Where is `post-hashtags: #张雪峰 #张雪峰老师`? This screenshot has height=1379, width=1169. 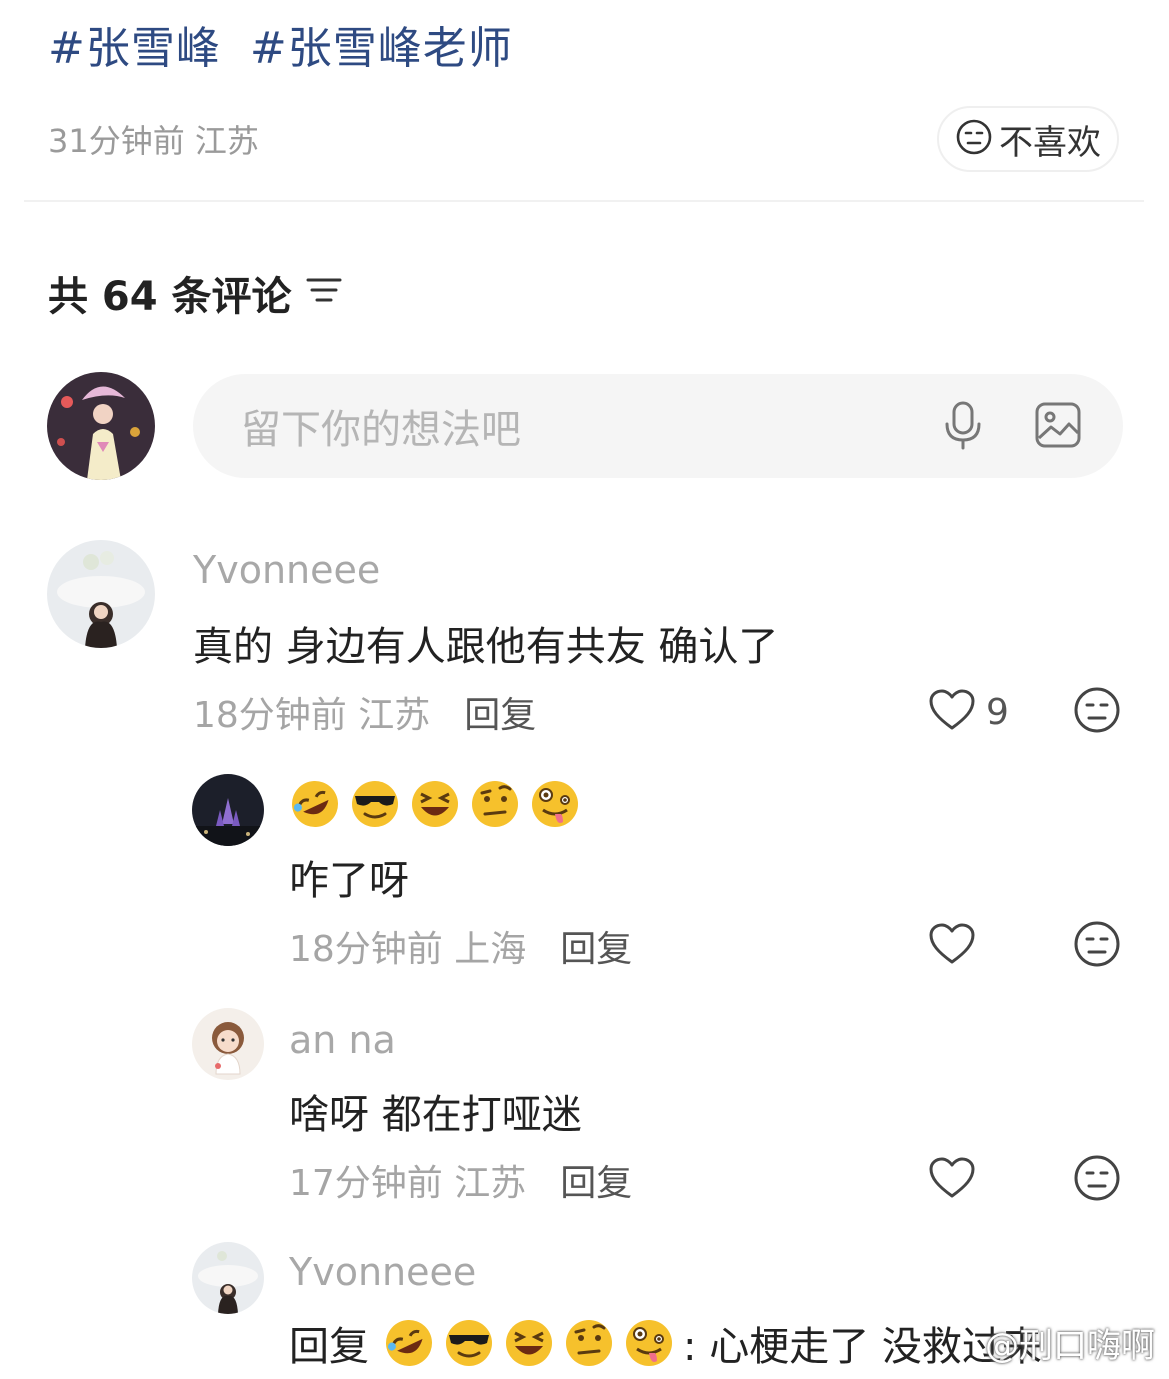
post-hashtags: #张雪峰 #张雪峰老师 is located at coordinates (287, 44).